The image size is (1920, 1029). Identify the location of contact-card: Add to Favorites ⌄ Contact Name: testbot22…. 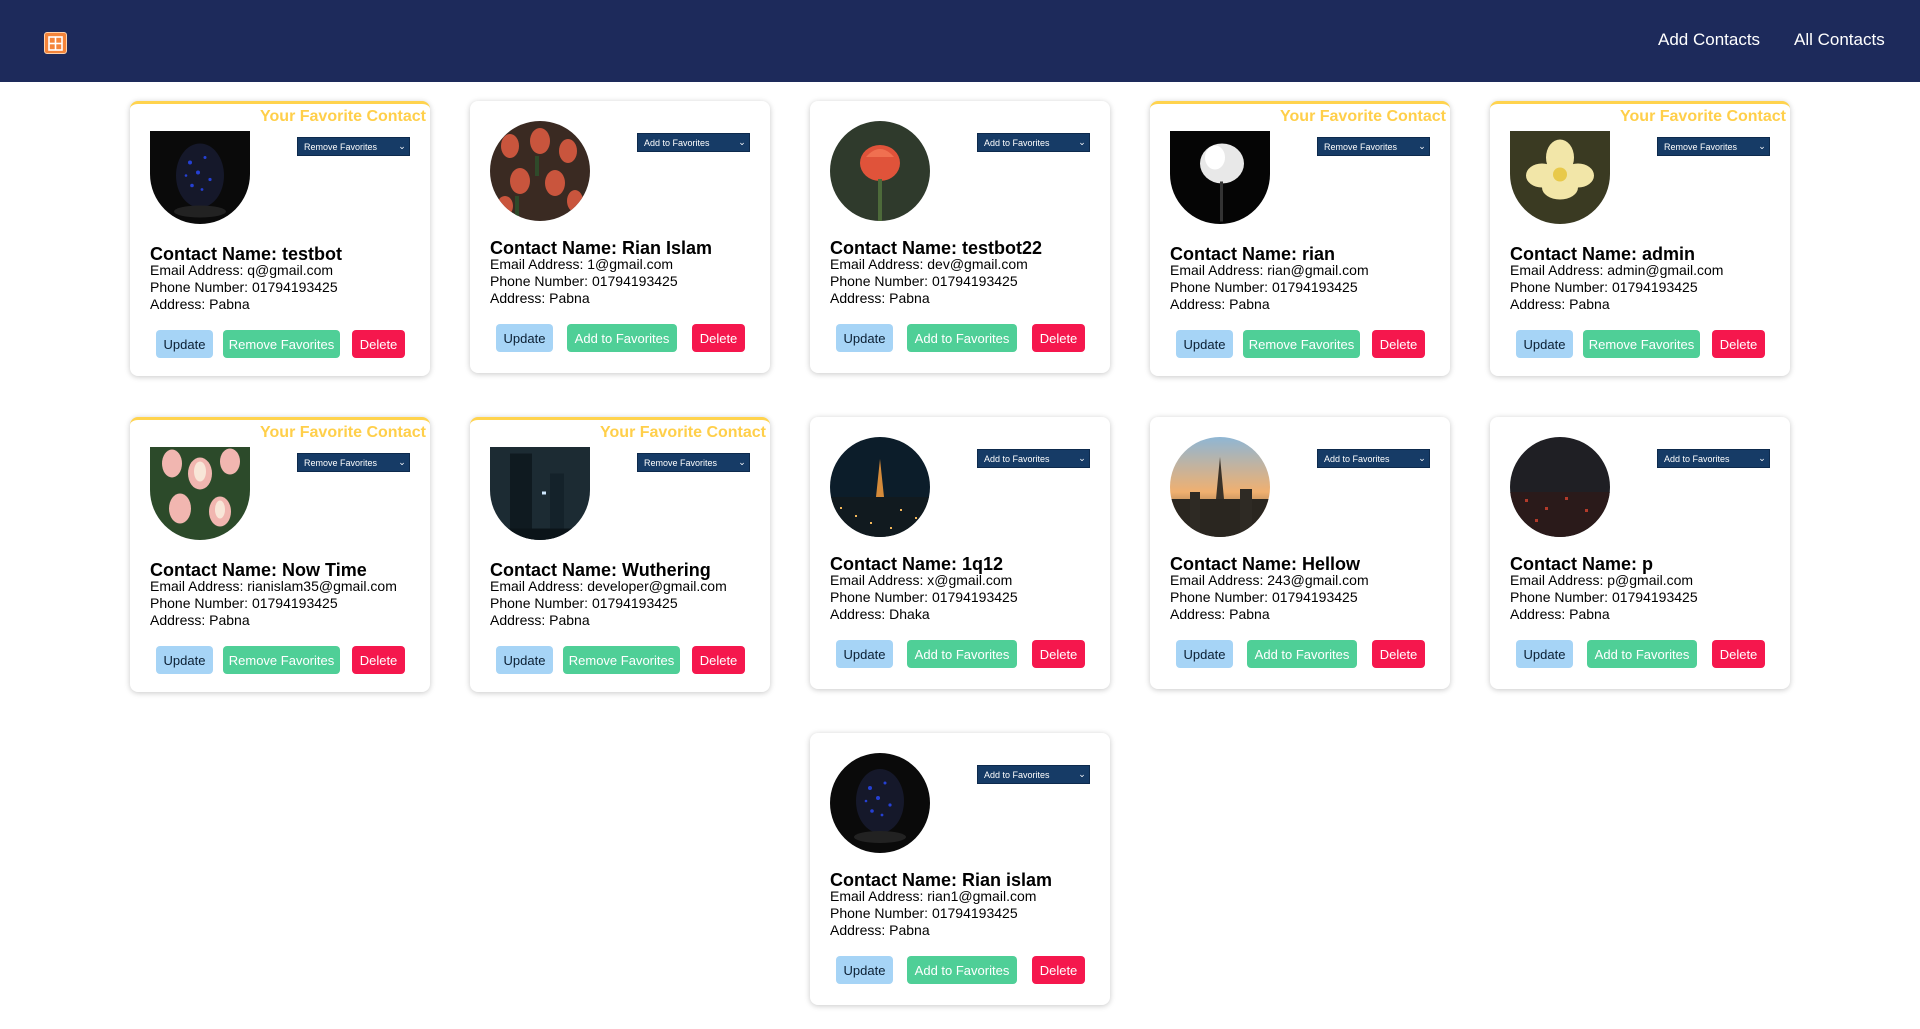
(960, 237).